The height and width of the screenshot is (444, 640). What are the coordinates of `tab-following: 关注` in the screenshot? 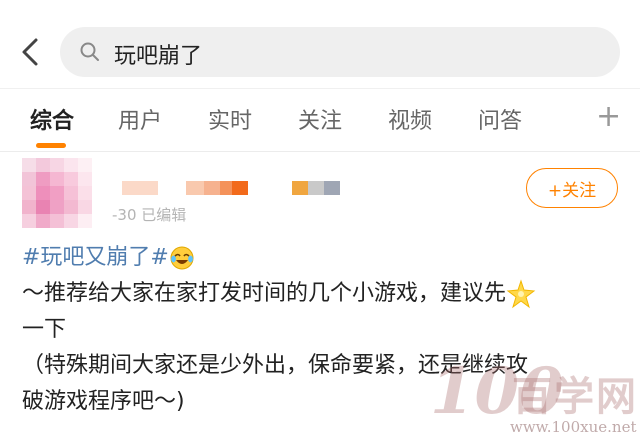 It's located at (320, 119).